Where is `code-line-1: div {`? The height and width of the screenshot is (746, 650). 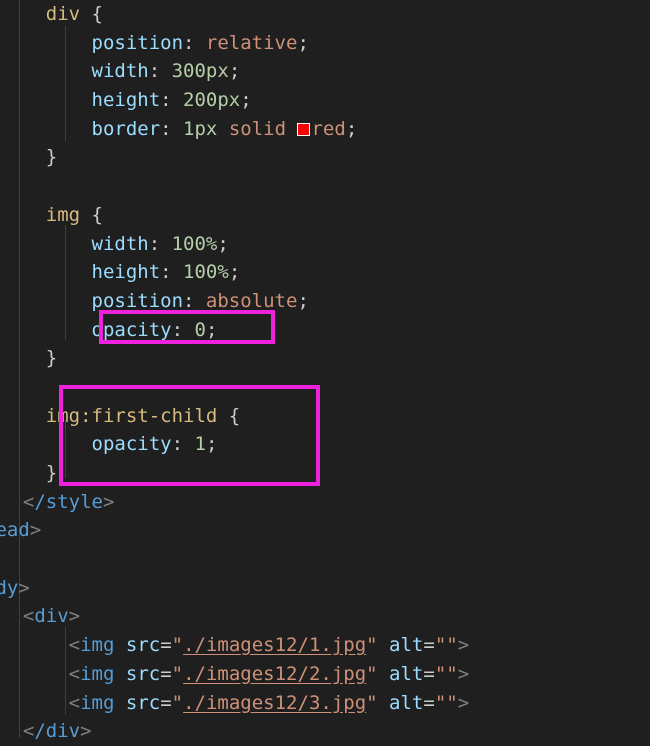 code-line-1: div { is located at coordinates (325, 14).